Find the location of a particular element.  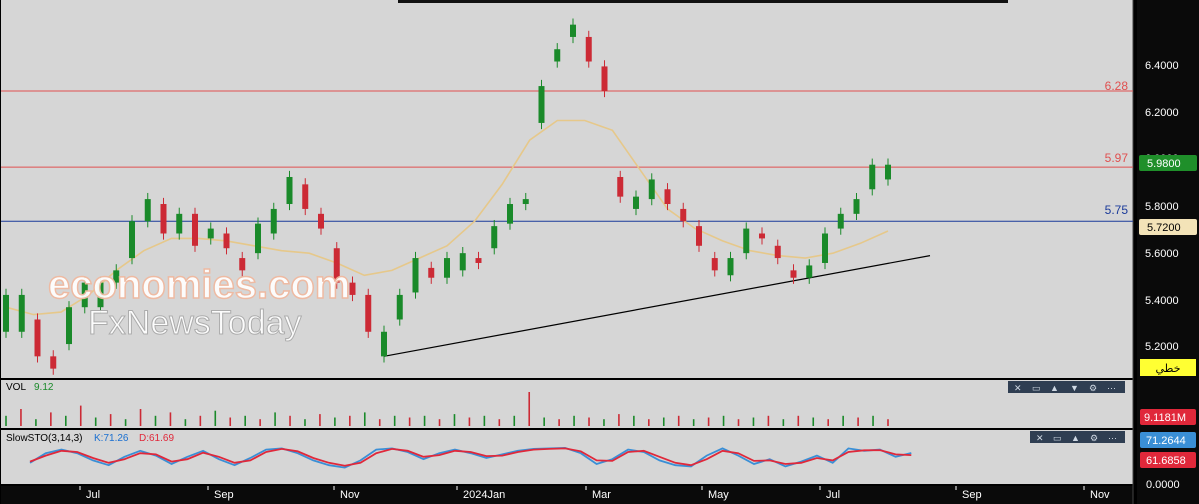

watermark-economies: economies.com is located at coordinates (199, 285).